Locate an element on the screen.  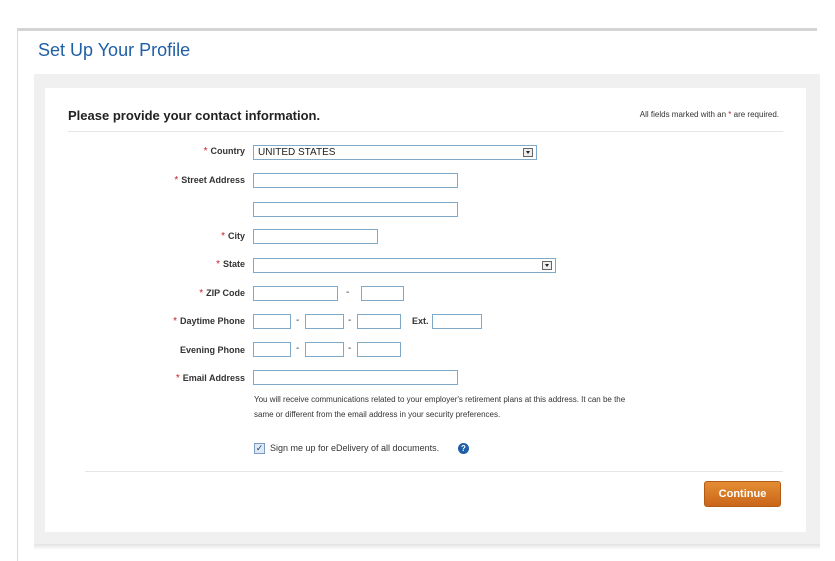
daytime-phone-label: * Daytime Phone is located at coordinates (197, 321).